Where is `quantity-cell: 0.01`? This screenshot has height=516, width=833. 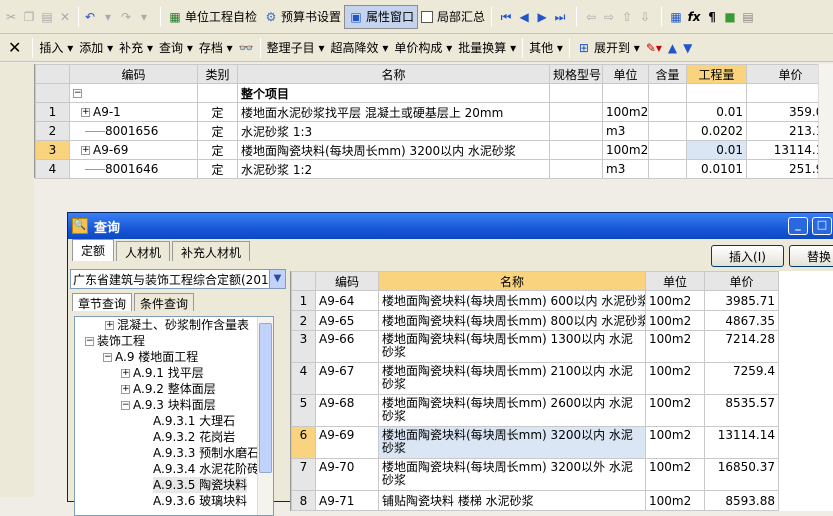
quantity-cell: 0.01 is located at coordinates (717, 150).